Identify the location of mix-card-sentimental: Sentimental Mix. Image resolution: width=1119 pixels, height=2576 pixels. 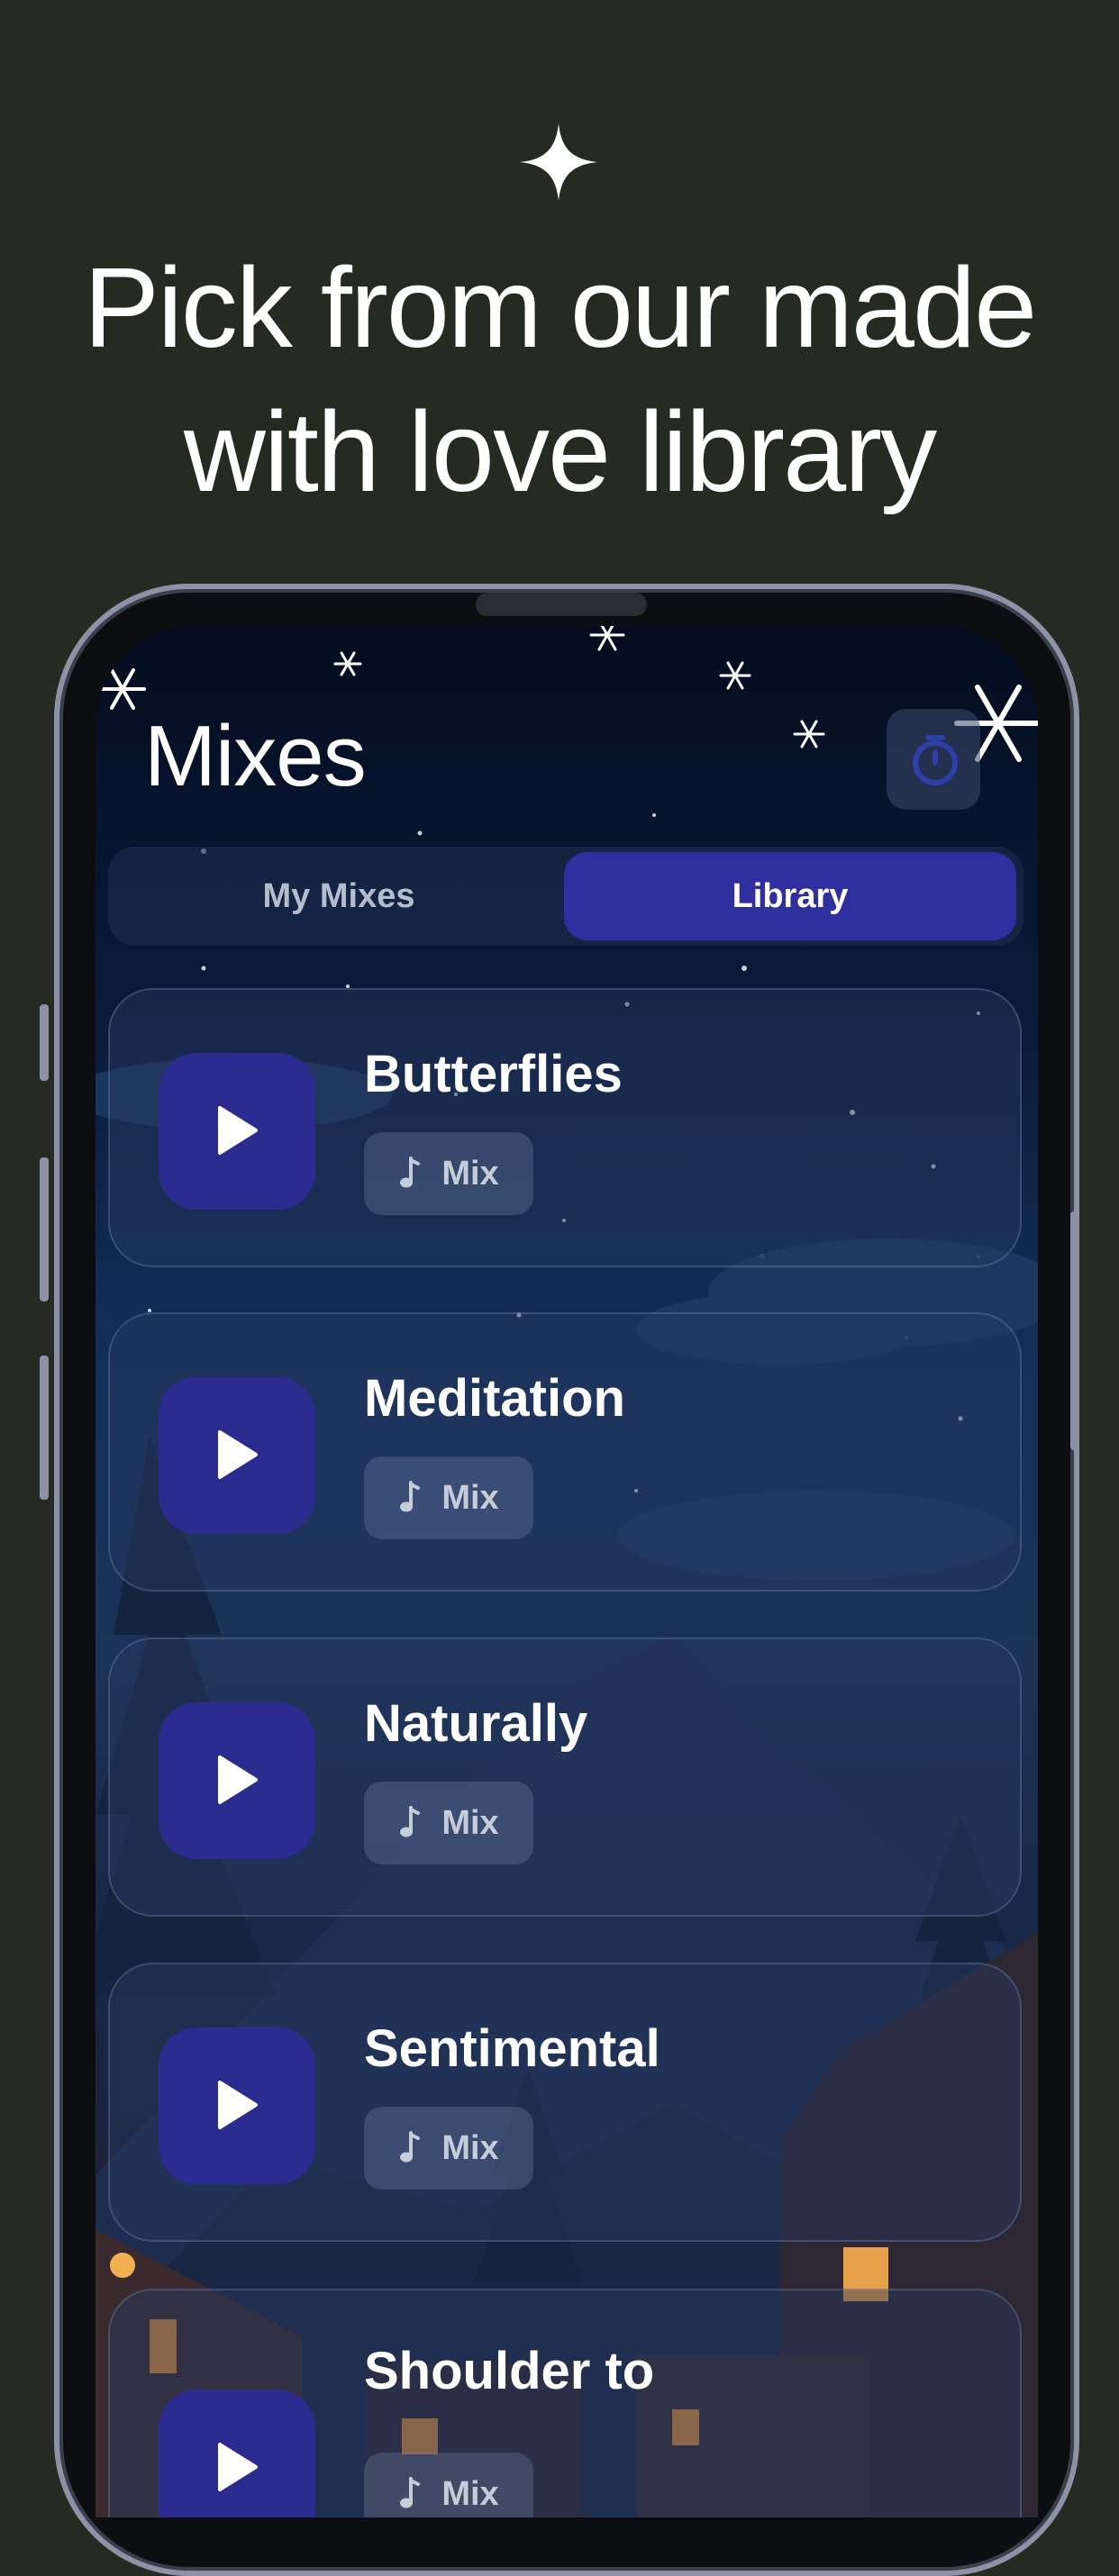
(565, 2102).